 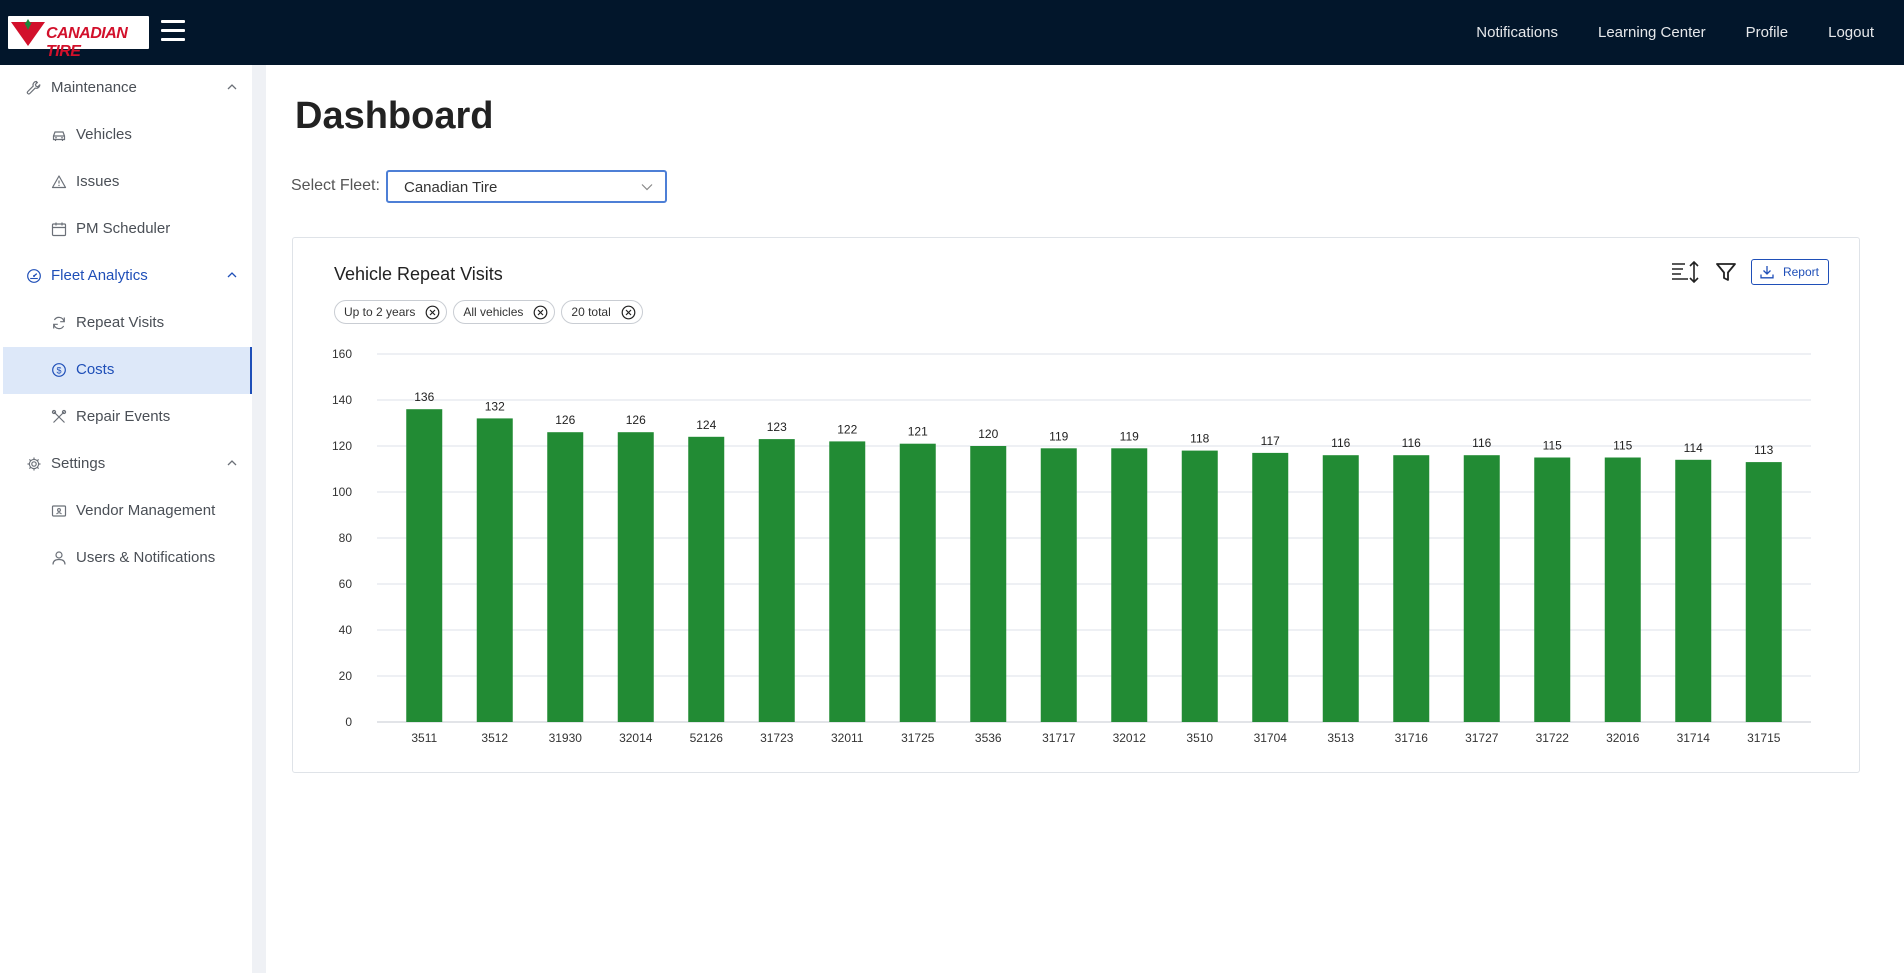 What do you see at coordinates (59, 511) in the screenshot?
I see `id-card-icon` at bounding box center [59, 511].